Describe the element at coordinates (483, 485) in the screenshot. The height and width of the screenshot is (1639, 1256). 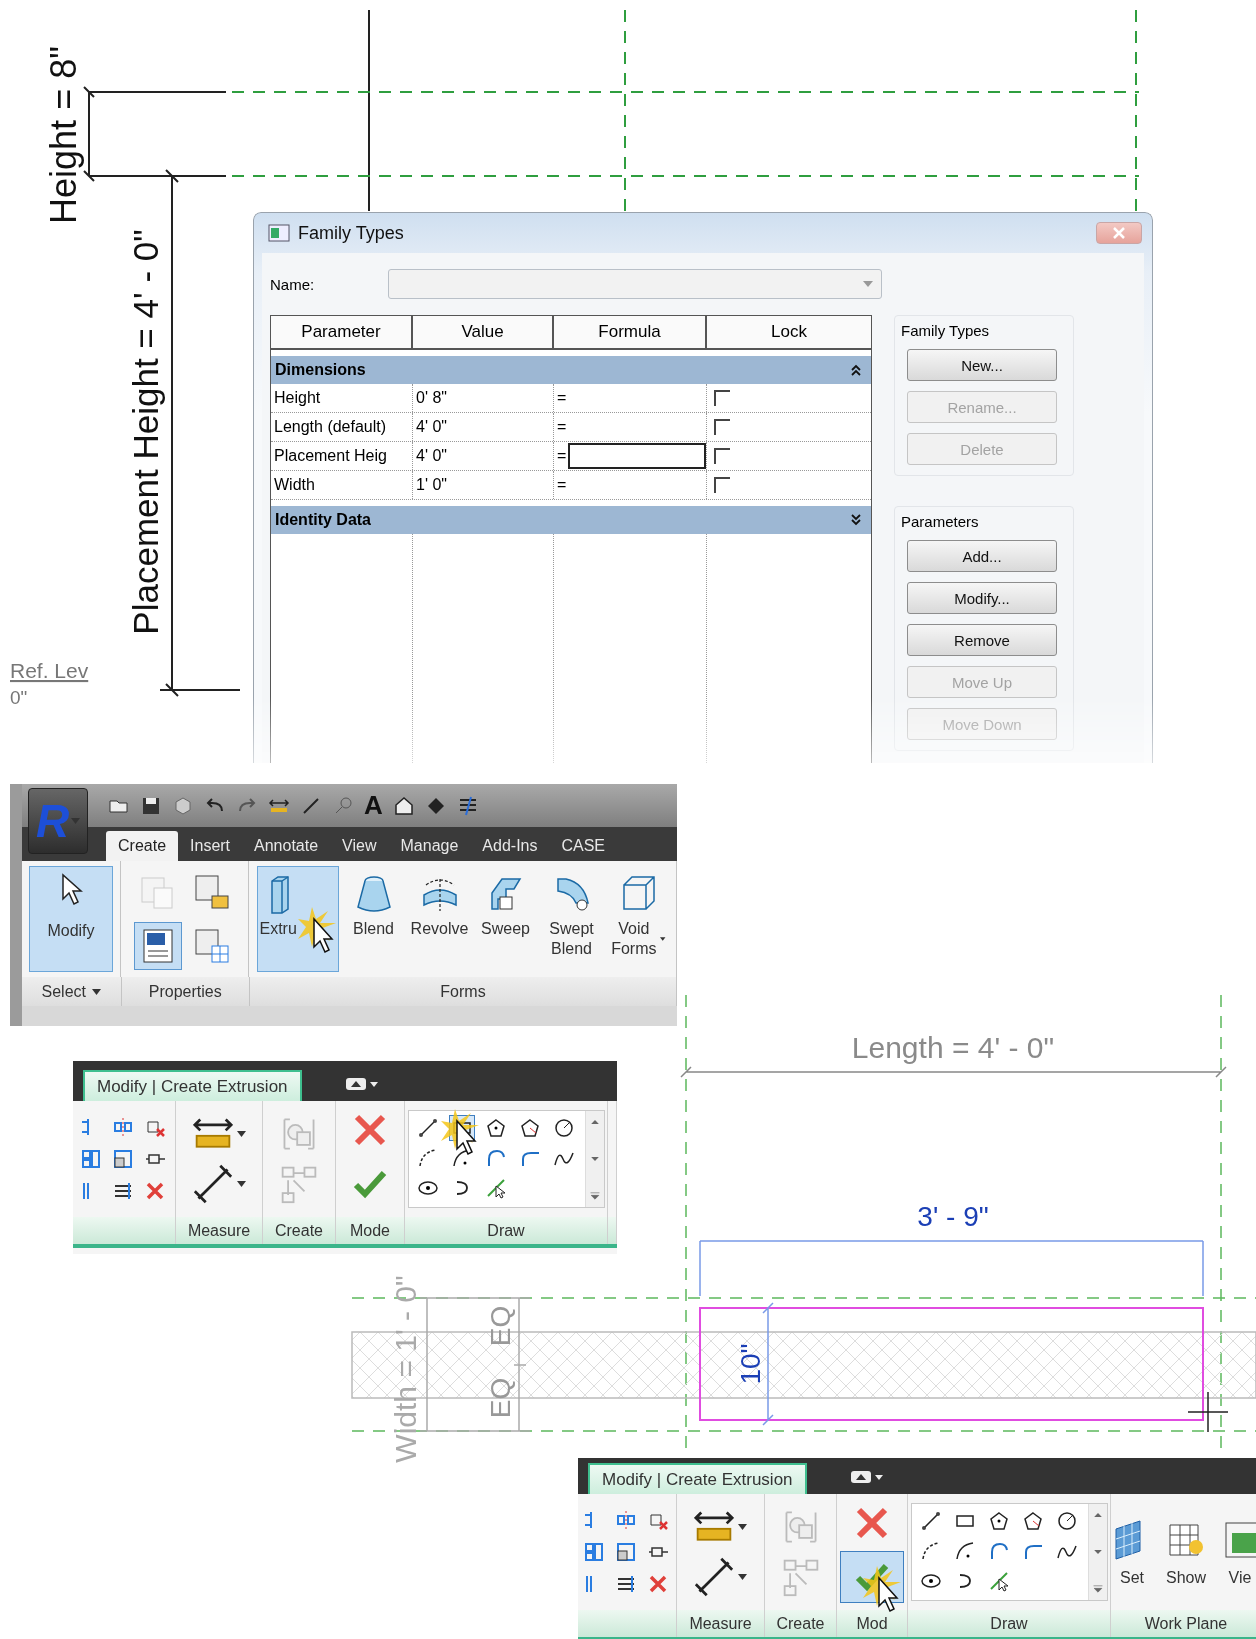
I see `table-cell: 1' 0"` at that location.